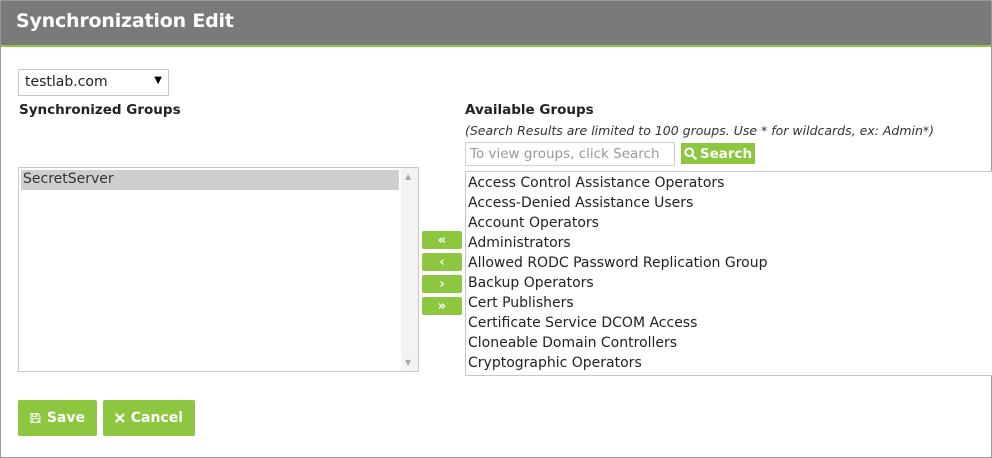 The image size is (992, 458). What do you see at coordinates (690, 153) in the screenshot?
I see `search-icon` at bounding box center [690, 153].